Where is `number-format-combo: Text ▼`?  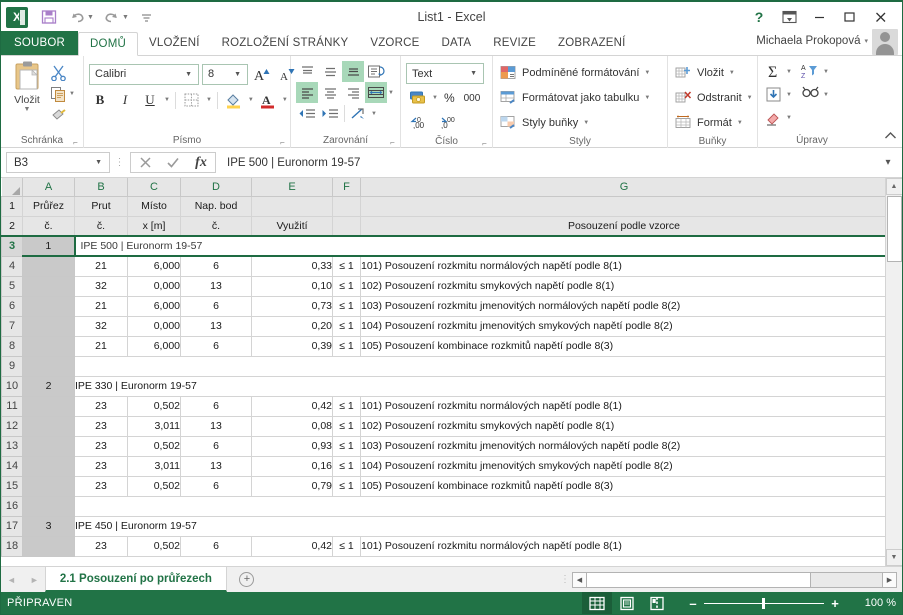 number-format-combo: Text ▼ is located at coordinates (445, 73).